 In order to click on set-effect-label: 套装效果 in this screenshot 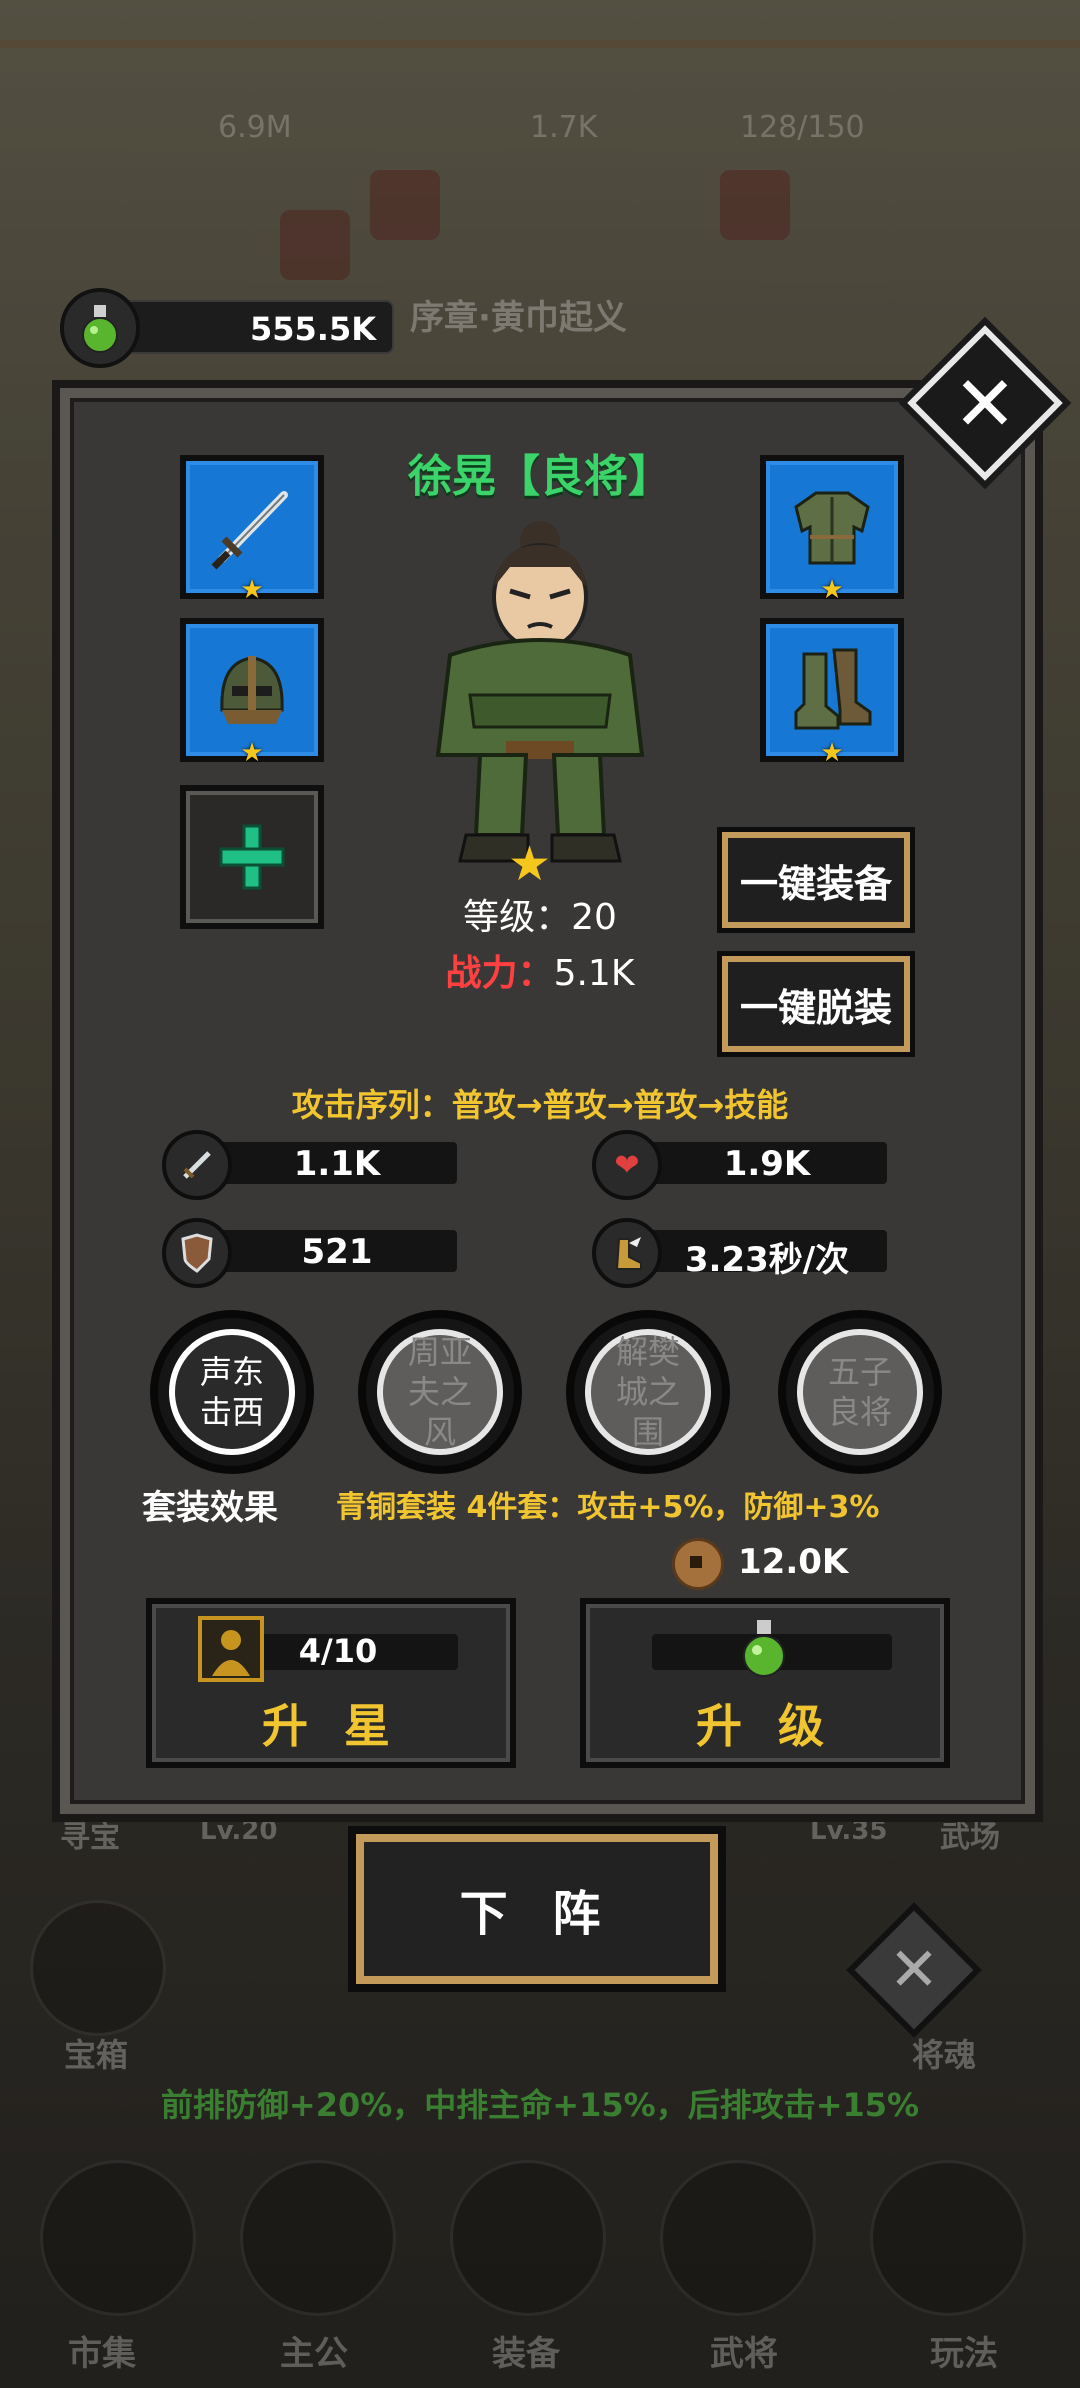, I will do `click(210, 1508)`.